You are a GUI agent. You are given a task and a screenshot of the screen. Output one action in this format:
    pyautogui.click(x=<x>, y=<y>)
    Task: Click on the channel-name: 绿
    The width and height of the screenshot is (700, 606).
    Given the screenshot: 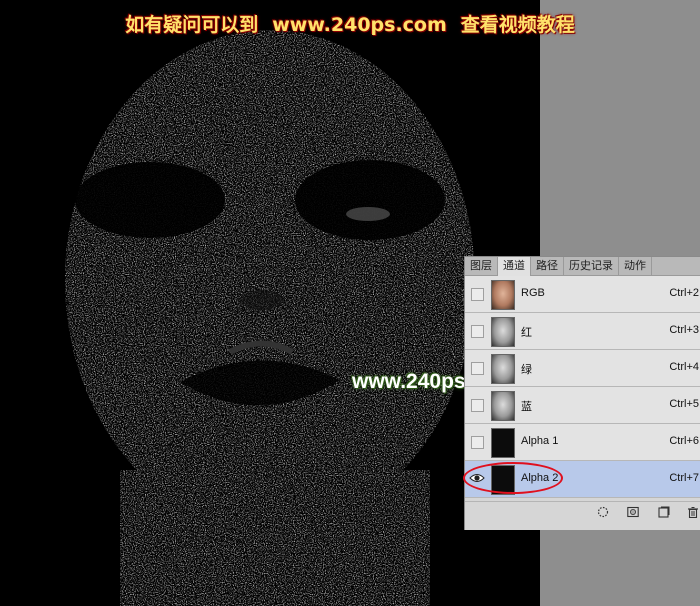 What is the action you would take?
    pyautogui.click(x=526, y=370)
    